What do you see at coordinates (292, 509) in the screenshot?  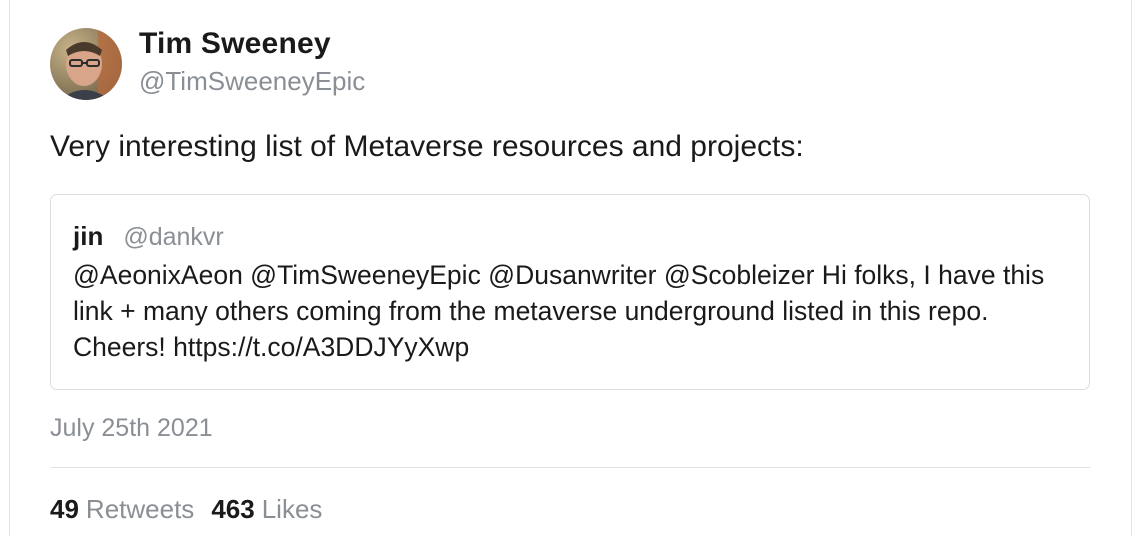 I see `likes-label: Likes` at bounding box center [292, 509].